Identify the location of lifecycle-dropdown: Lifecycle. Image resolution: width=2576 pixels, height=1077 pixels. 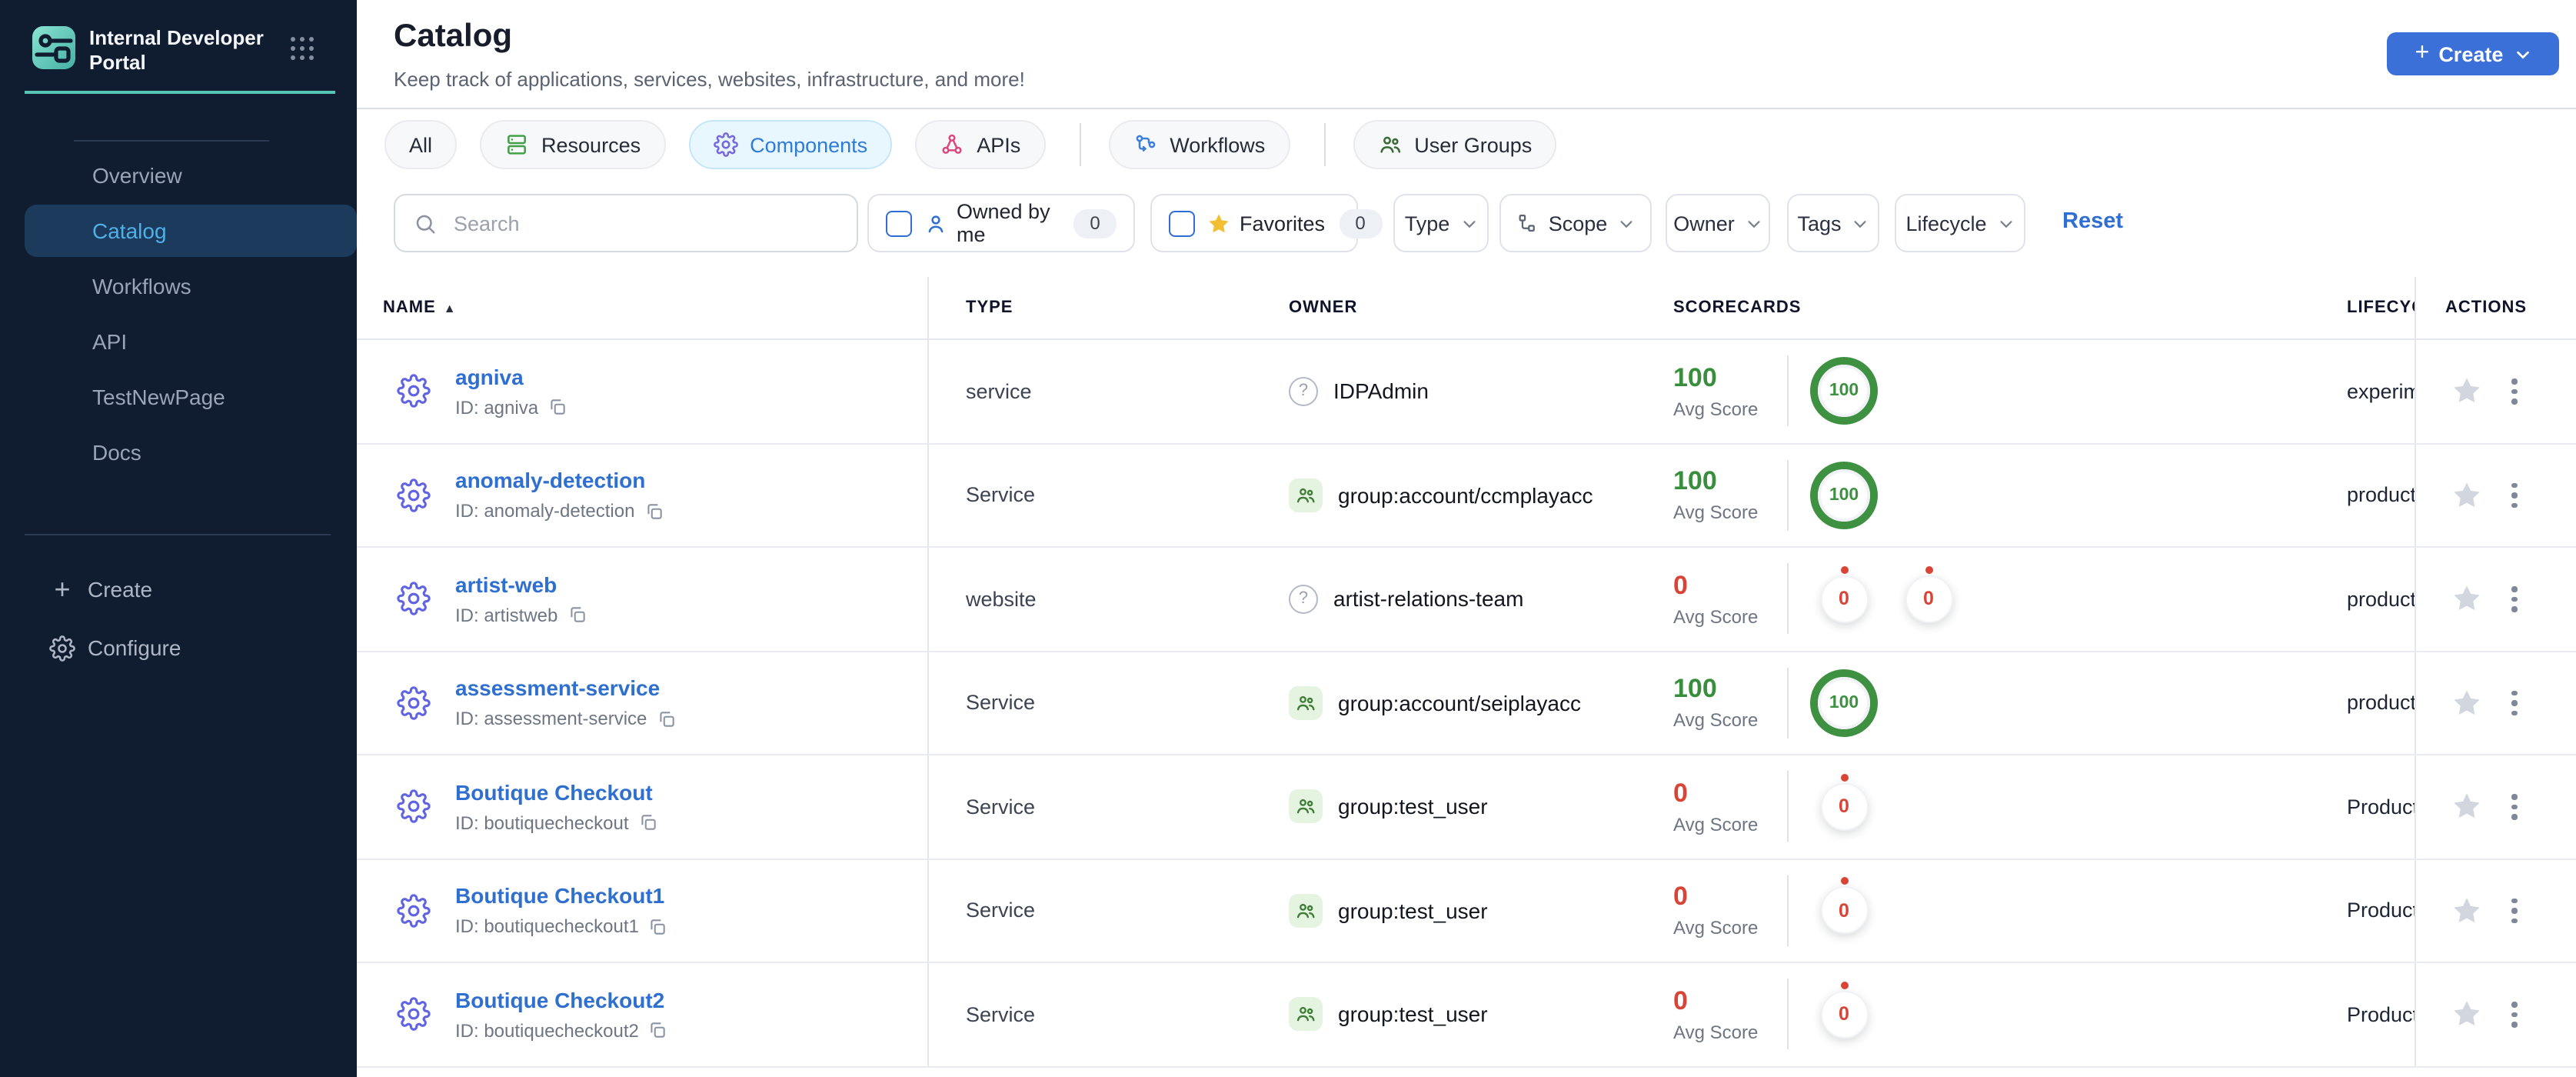
(1960, 223).